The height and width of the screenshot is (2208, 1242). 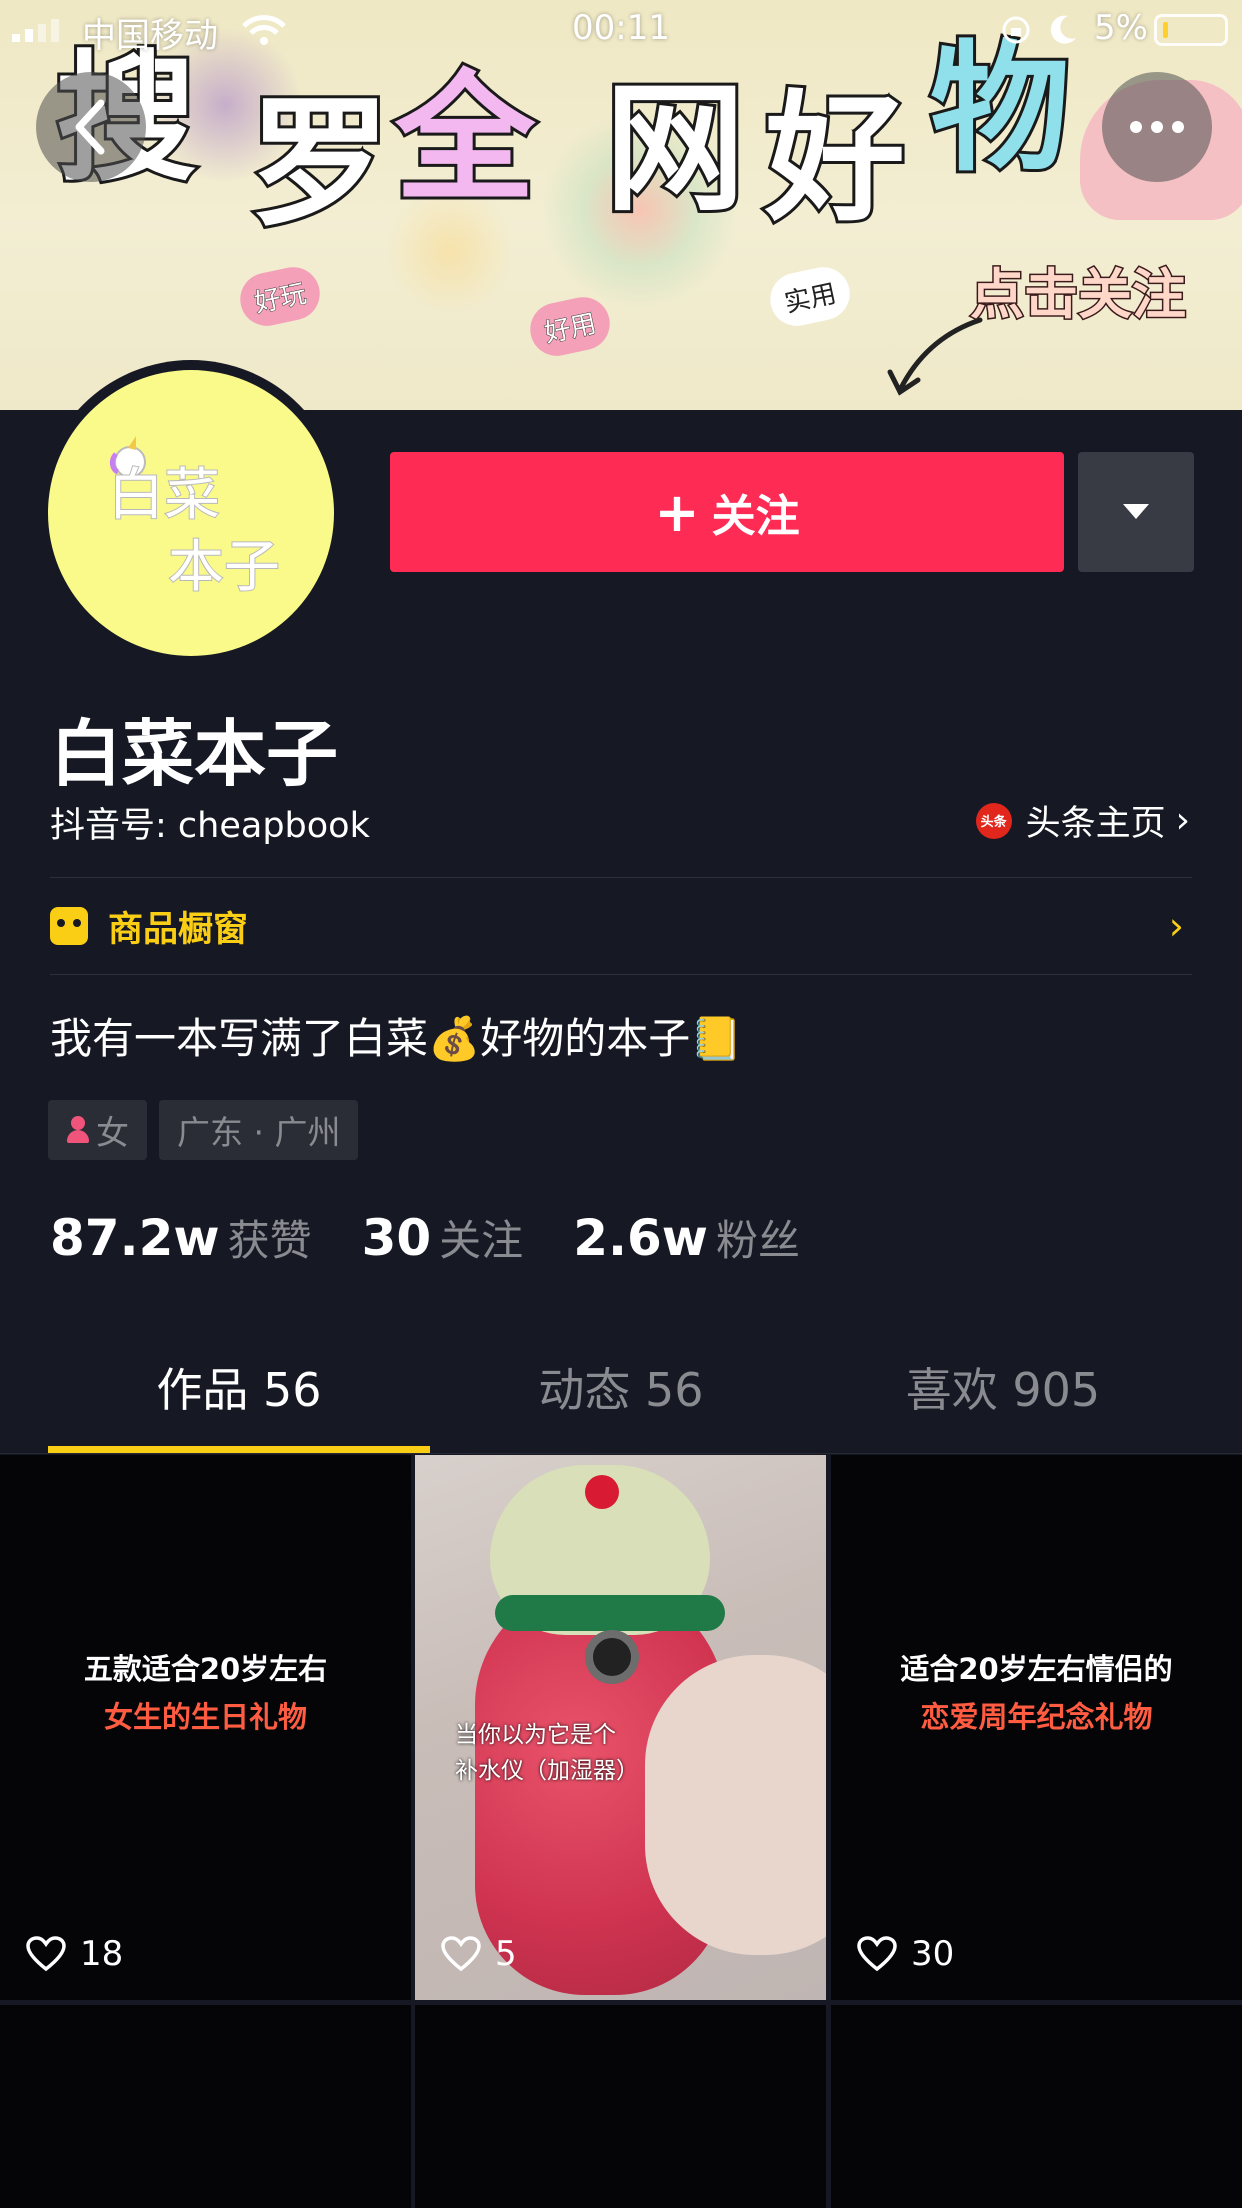 I want to click on tab-works: 作品 56, so click(x=239, y=1387).